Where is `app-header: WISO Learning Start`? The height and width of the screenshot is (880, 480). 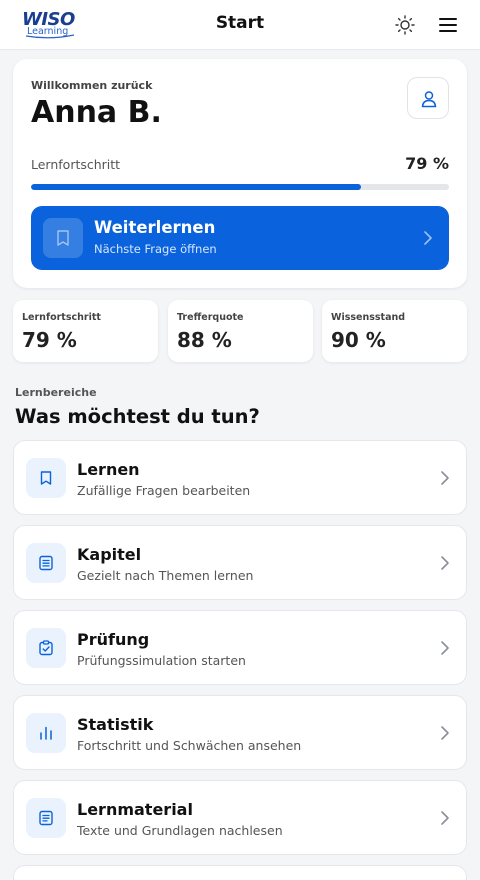 app-header: WISO Learning Start is located at coordinates (240, 25).